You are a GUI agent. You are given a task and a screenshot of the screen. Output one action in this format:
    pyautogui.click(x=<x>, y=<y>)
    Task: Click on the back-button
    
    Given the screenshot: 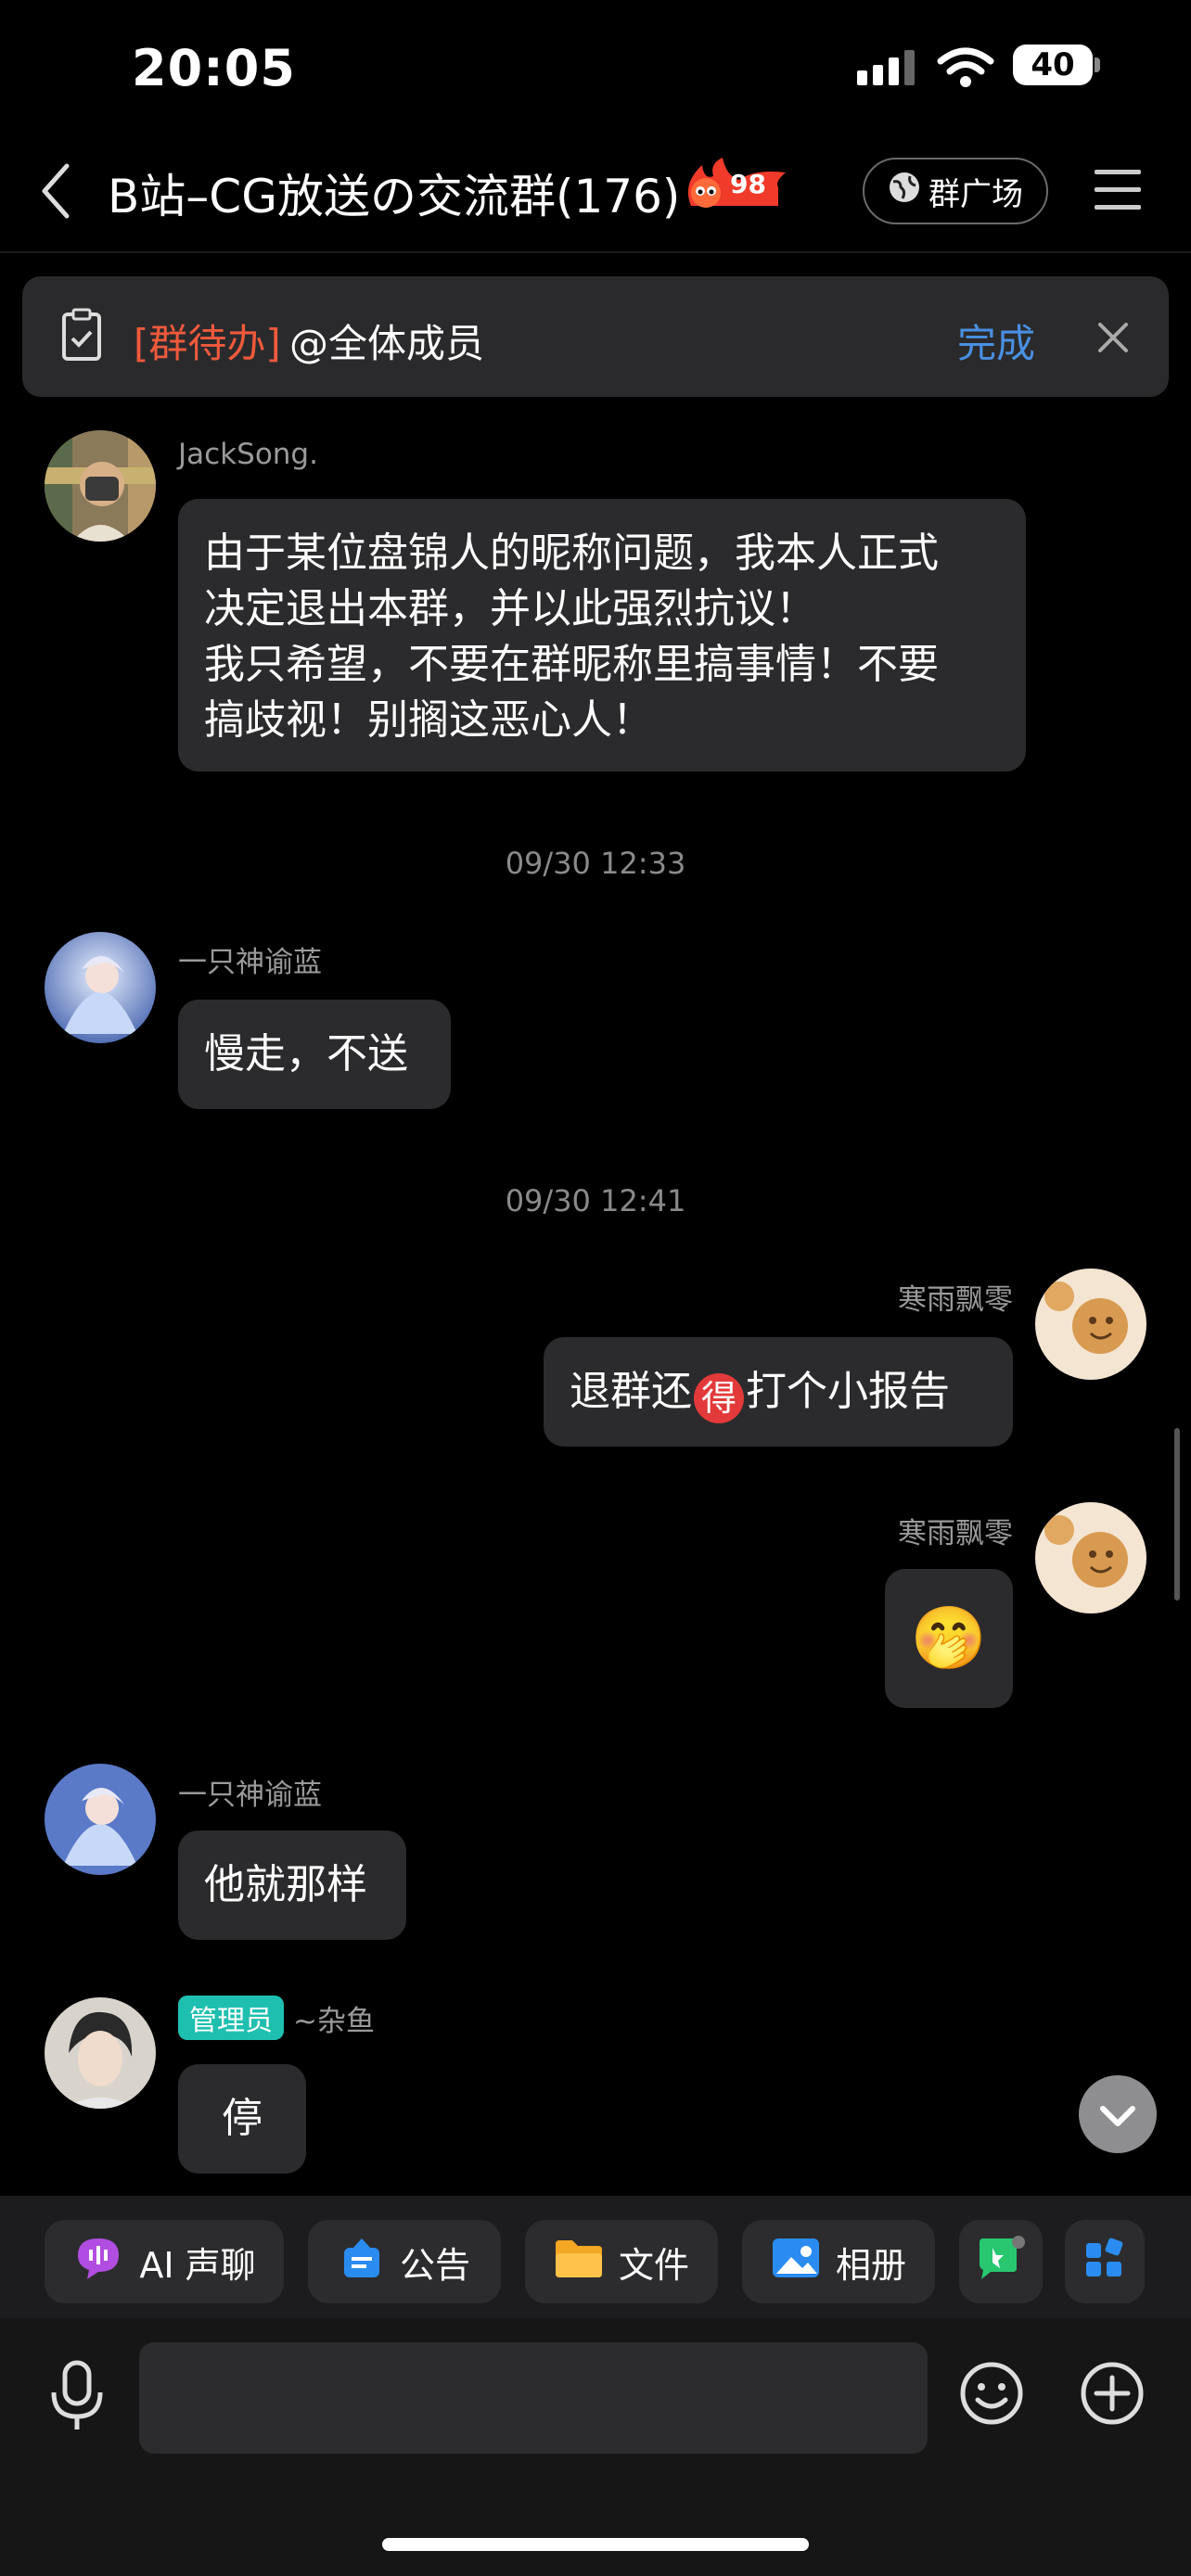 What is the action you would take?
    pyautogui.click(x=55, y=192)
    